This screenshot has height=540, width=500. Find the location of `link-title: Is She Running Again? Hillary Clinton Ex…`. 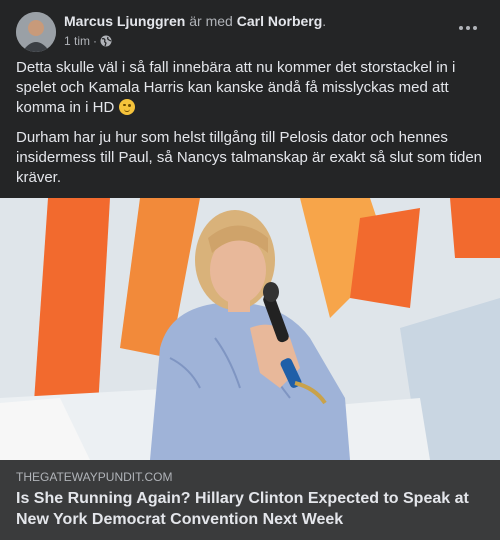

link-title: Is She Running Again? Hillary Clinton Ex… is located at coordinates (246, 509).